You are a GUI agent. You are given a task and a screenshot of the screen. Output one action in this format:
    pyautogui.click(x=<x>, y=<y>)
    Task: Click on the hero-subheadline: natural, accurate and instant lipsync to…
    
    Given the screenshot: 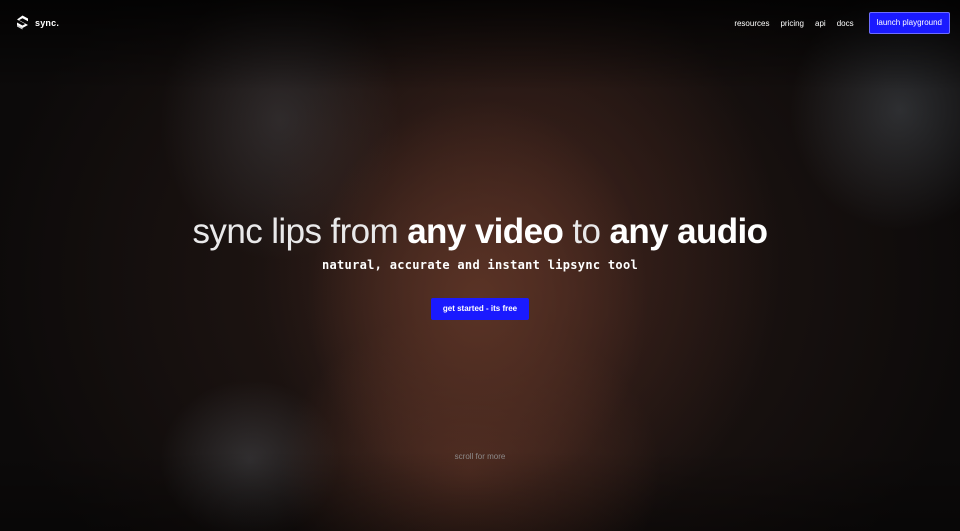 What is the action you would take?
    pyautogui.click(x=480, y=265)
    